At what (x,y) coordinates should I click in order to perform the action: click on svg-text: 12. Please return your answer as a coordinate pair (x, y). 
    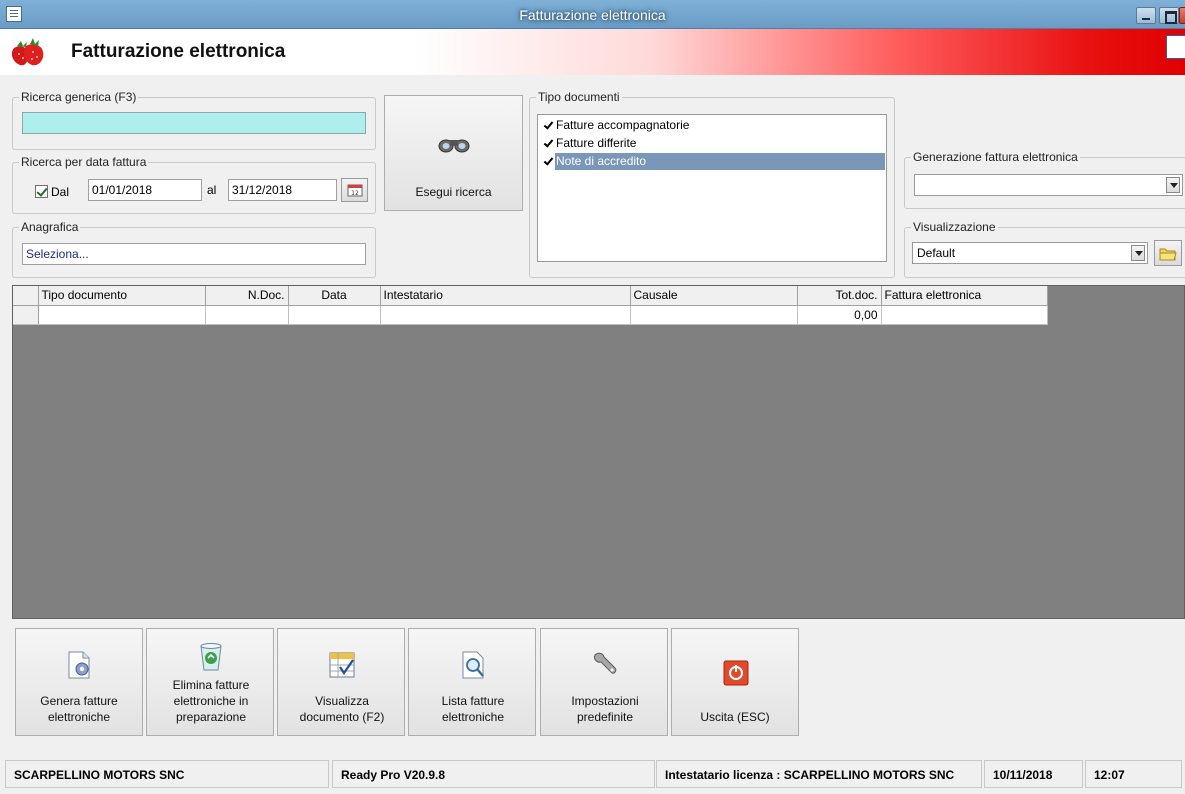
    Looking at the image, I should click on (355, 193).